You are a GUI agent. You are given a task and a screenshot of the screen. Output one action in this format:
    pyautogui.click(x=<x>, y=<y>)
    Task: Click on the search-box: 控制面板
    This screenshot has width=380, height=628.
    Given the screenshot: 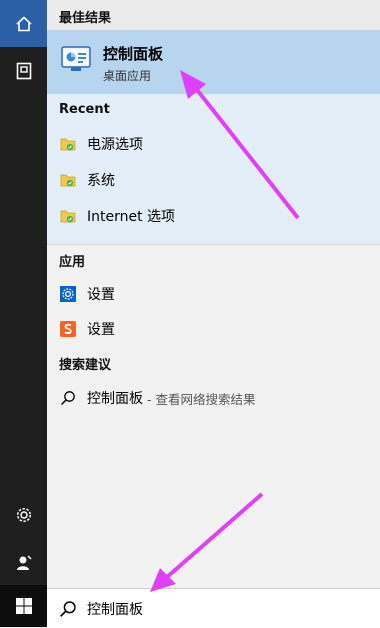 What is the action you would take?
    pyautogui.click(x=213, y=608)
    